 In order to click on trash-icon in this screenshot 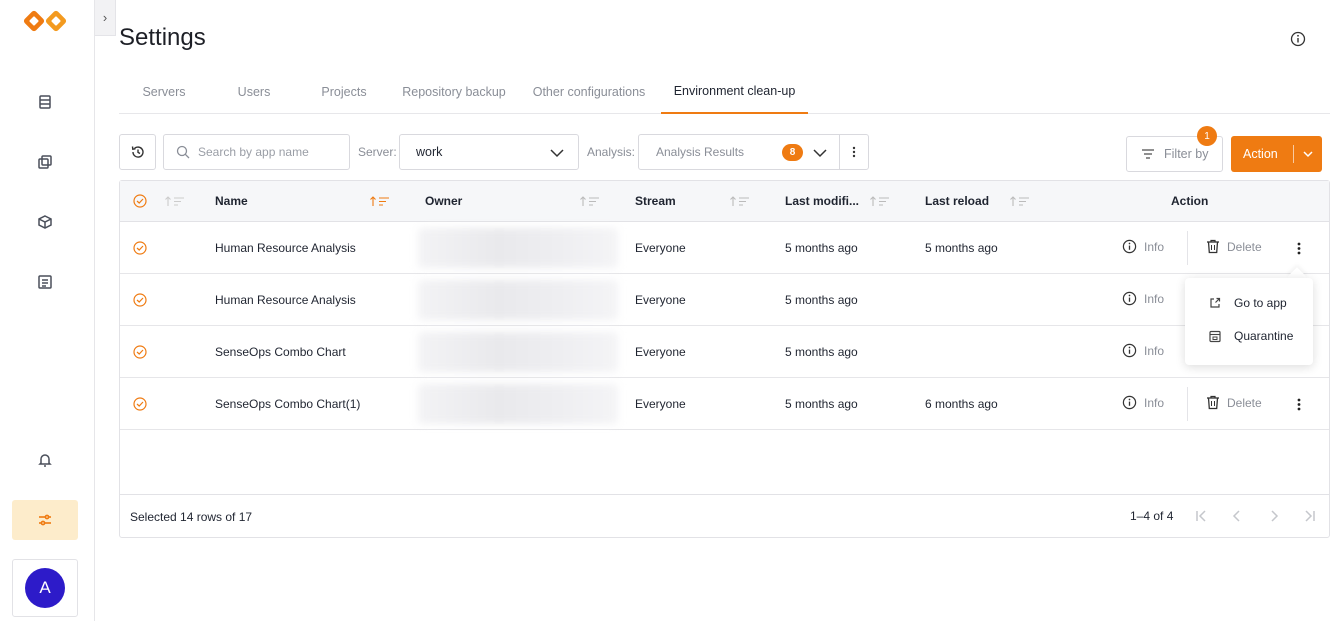, I will do `click(1213, 246)`.